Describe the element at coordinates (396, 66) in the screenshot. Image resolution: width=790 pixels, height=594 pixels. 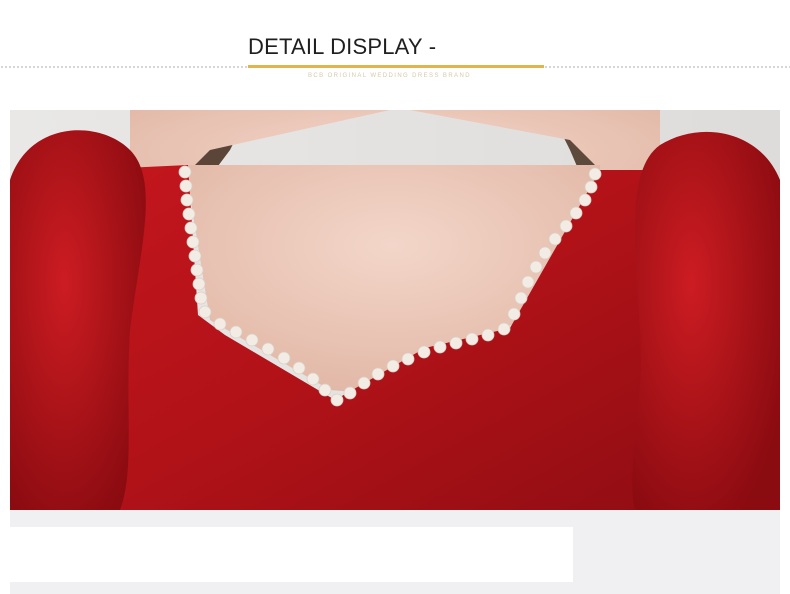
I see `gold-underline` at that location.